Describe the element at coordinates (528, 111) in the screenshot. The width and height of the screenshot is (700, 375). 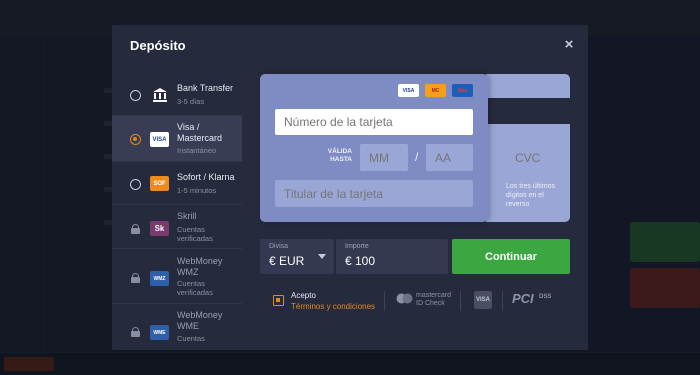
I see `card-magnetic-stripe` at that location.